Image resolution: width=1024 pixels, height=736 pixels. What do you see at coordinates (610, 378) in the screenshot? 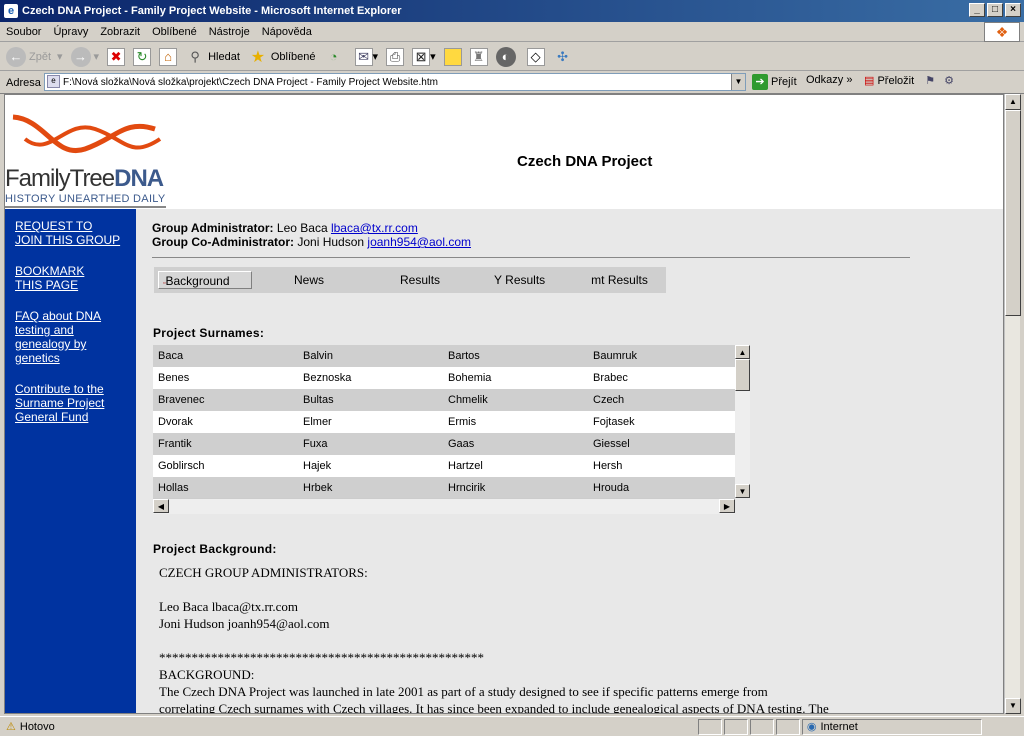
I see `surname-cell: Brabec` at bounding box center [610, 378].